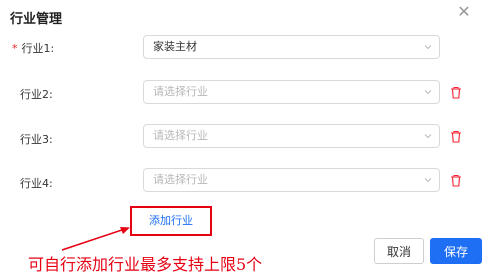 The image size is (491, 276). I want to click on row-label-2: 行业2:, so click(36, 94).